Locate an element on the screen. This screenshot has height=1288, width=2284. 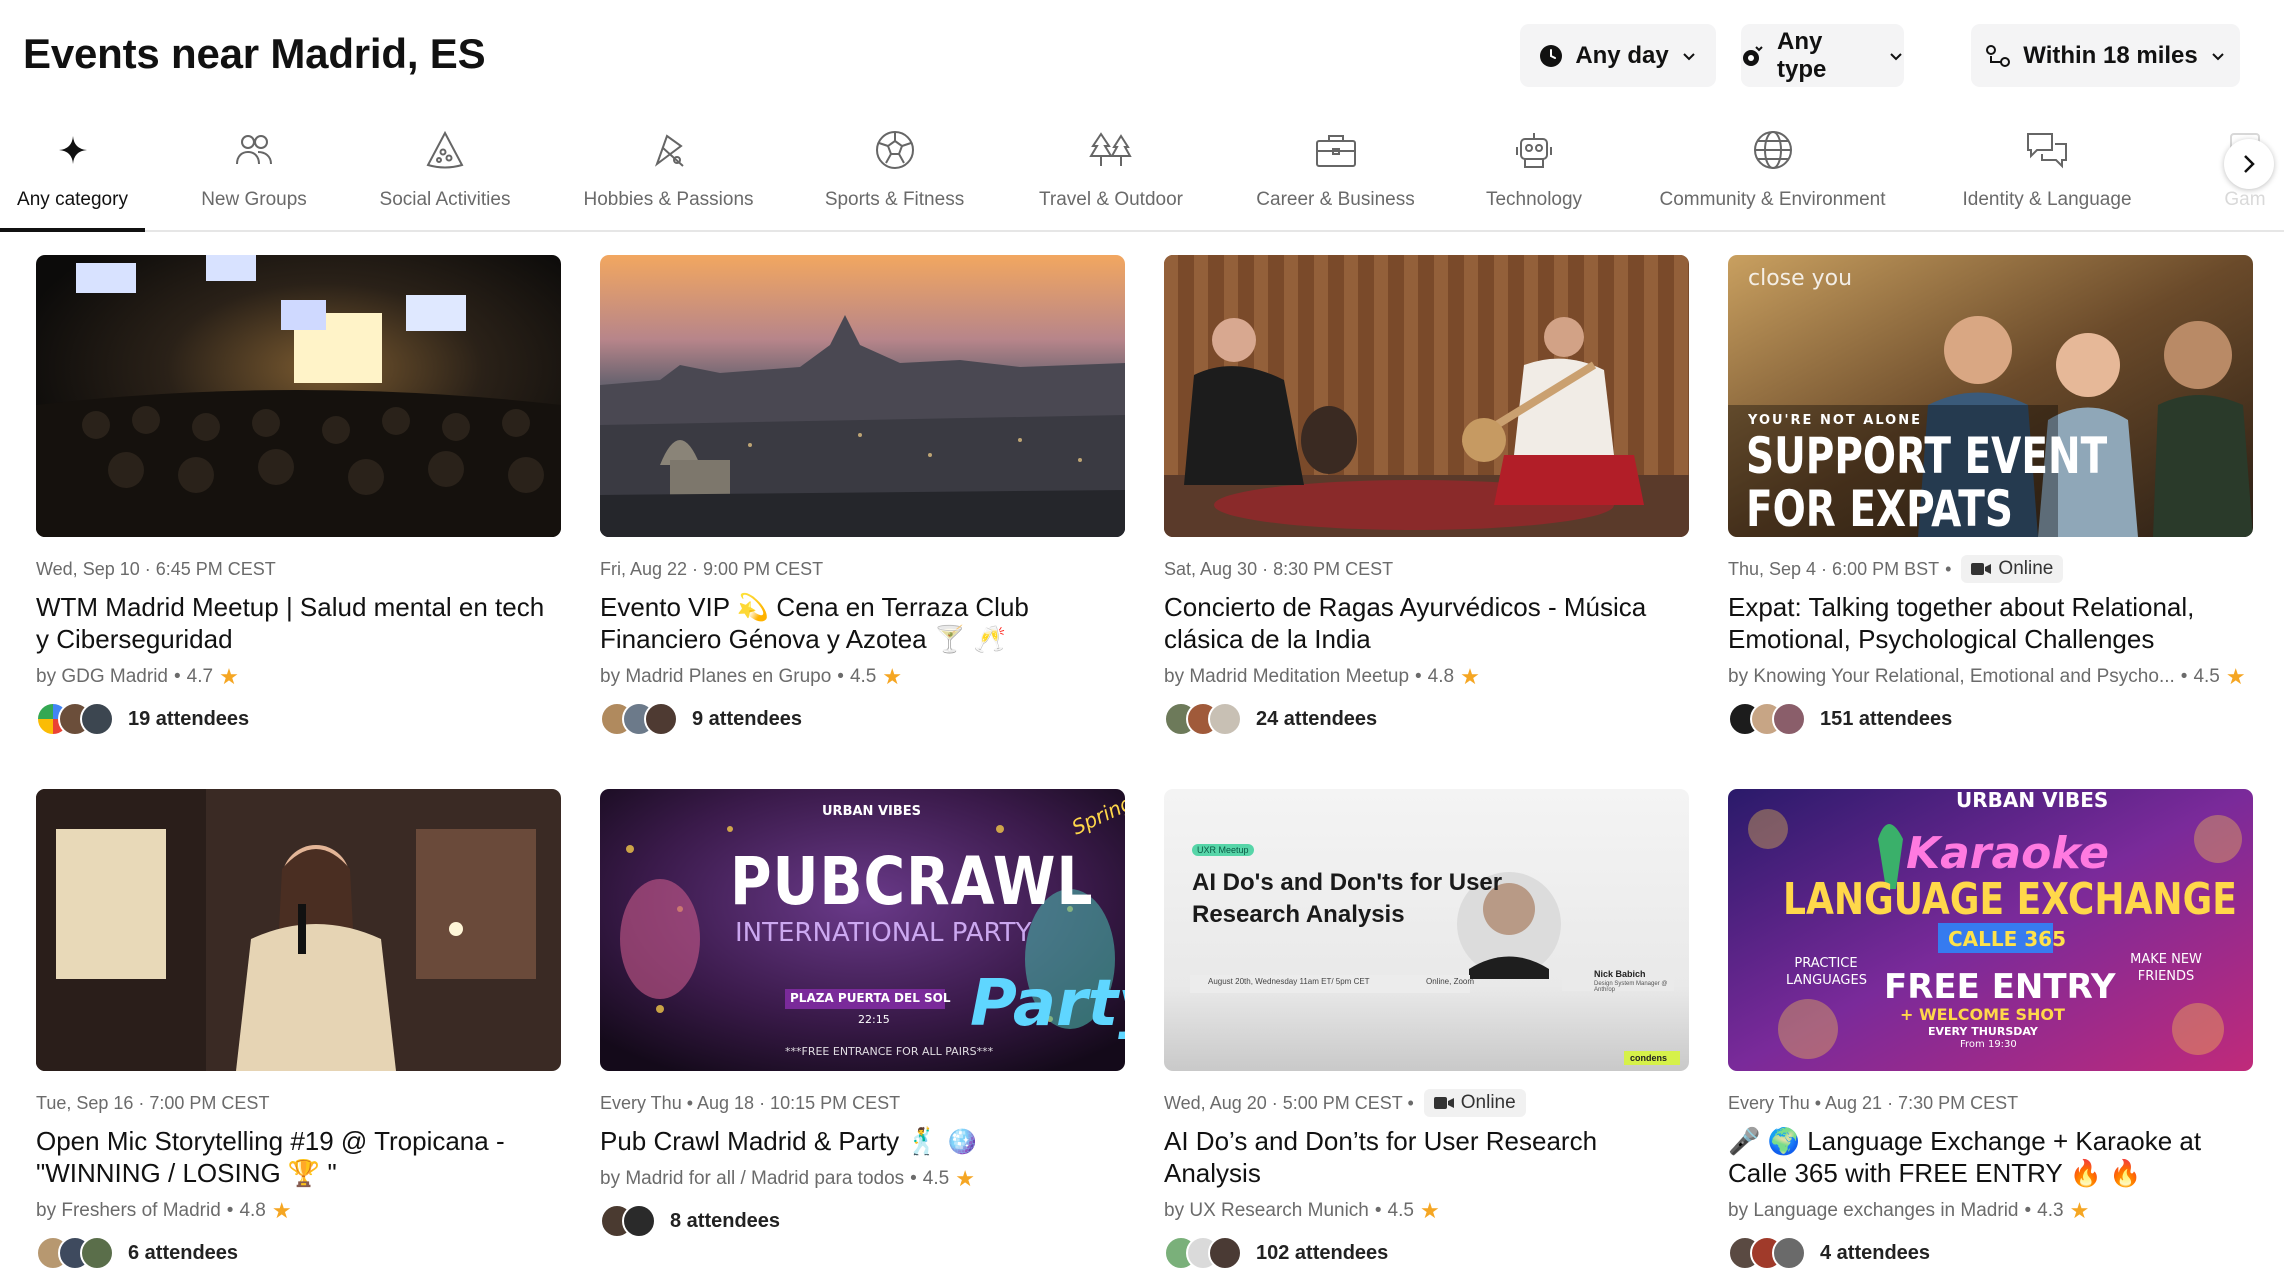
poster-left-text: PRACTICE LANGUAGES is located at coordinates (1826, 972).